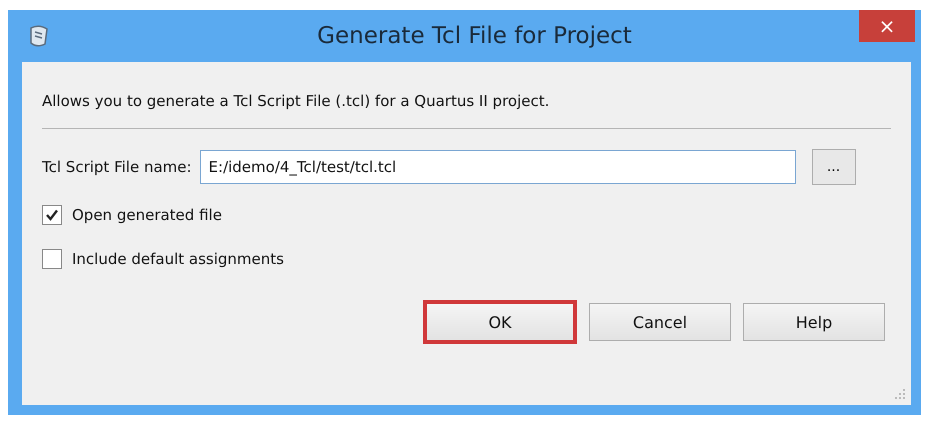 The width and height of the screenshot is (929, 423). I want to click on resize-grip-icon, so click(900, 394).